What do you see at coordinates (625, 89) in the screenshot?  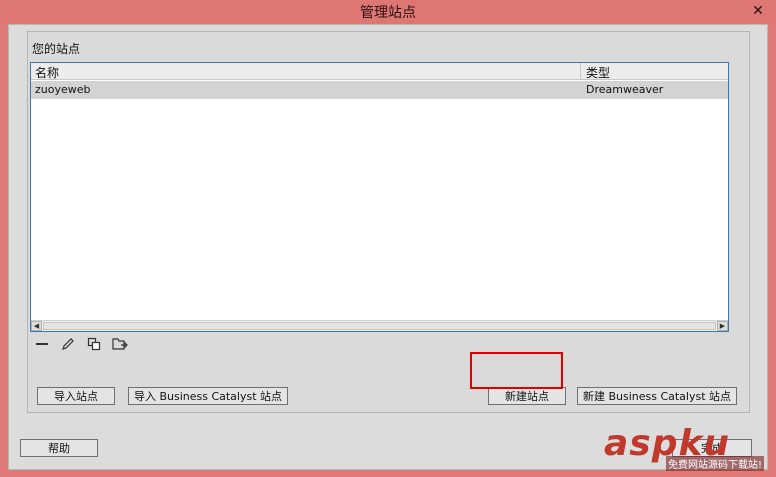 I see `site-type-cell: Dreamweaver` at bounding box center [625, 89].